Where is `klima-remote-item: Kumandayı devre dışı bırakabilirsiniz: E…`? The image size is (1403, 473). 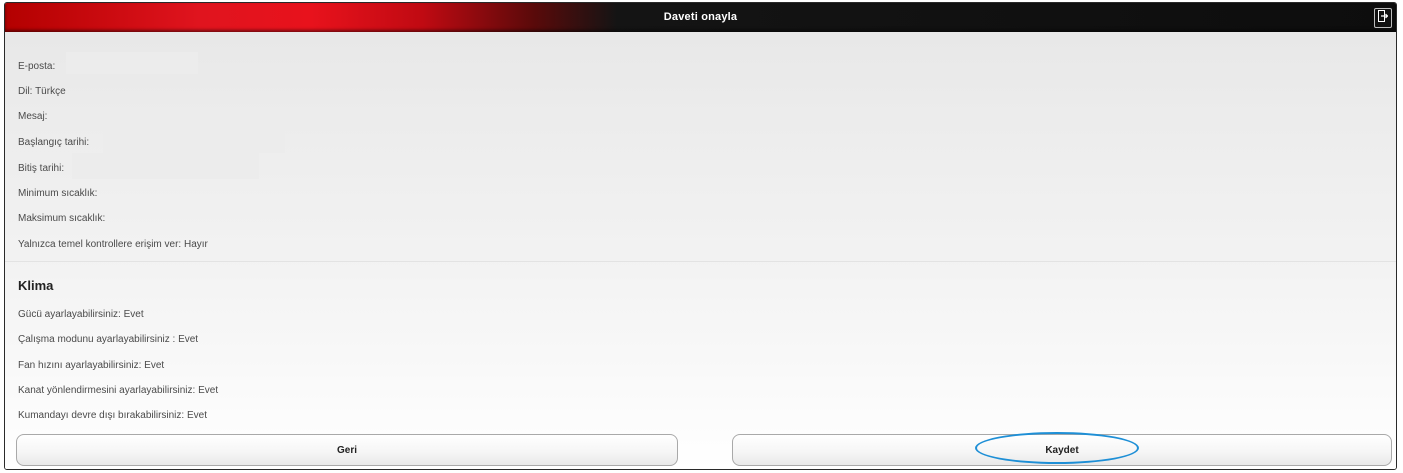 klima-remote-item: Kumandayı devre dışı bırakabilirsiniz: E… is located at coordinates (112, 415).